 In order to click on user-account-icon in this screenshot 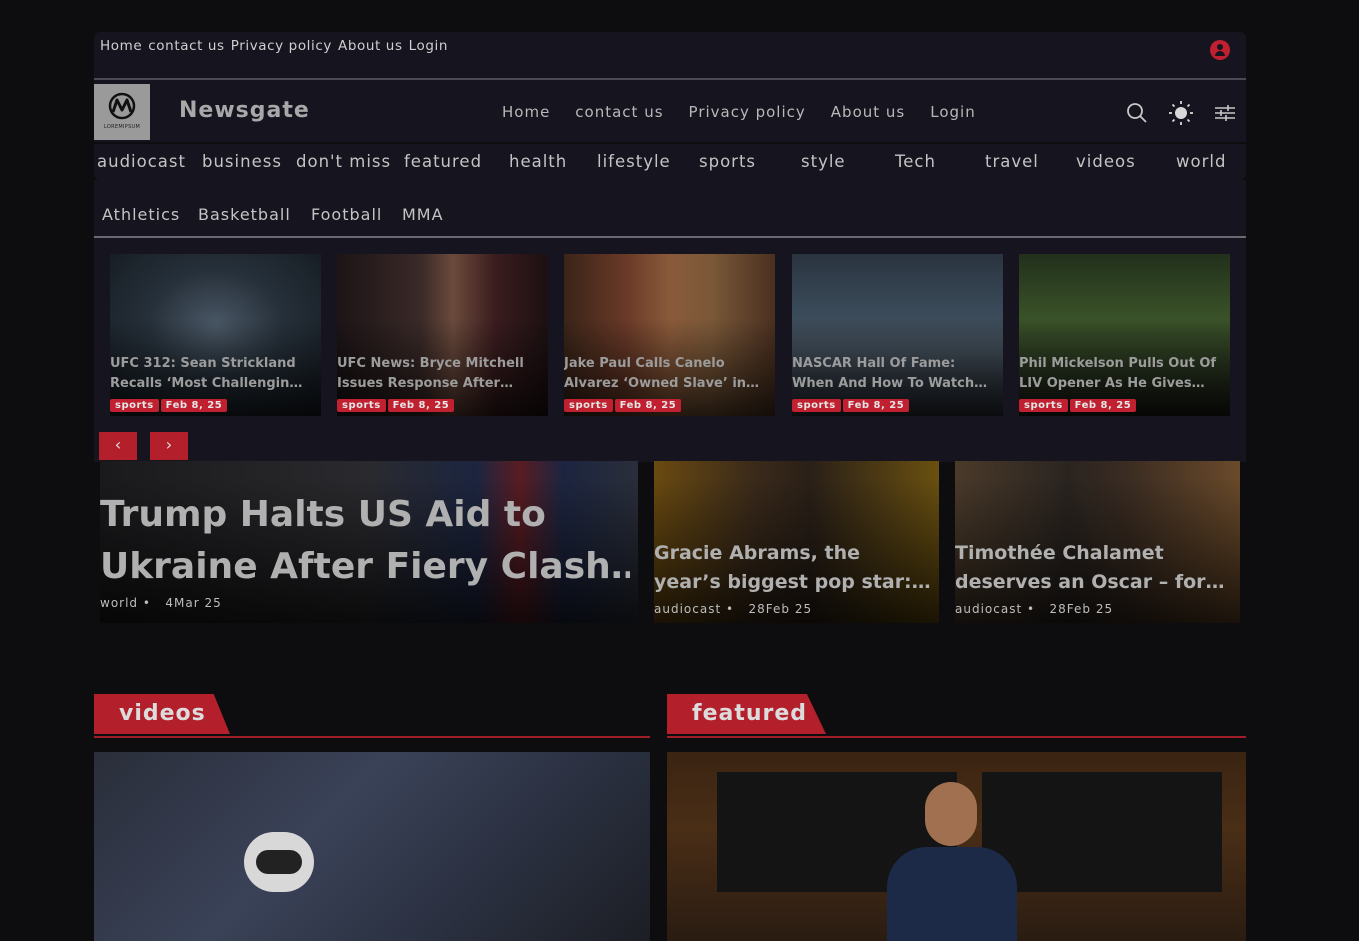, I will do `click(1220, 50)`.